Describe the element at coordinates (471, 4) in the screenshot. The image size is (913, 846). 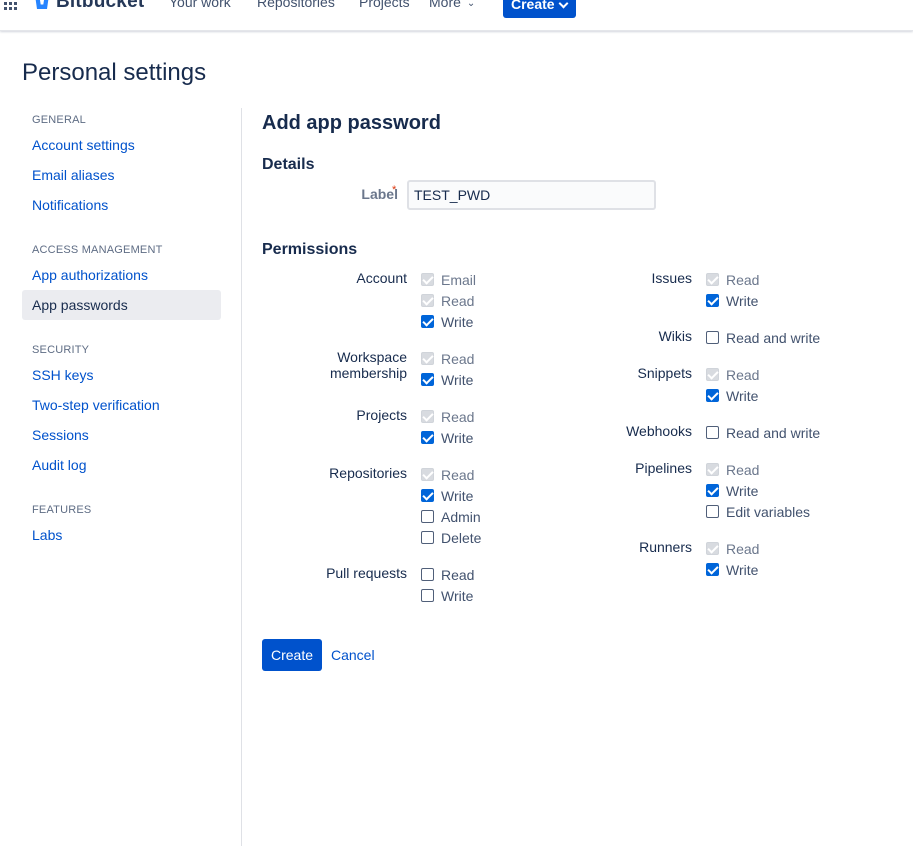
I see `chevron-down-icon: ⌄` at that location.